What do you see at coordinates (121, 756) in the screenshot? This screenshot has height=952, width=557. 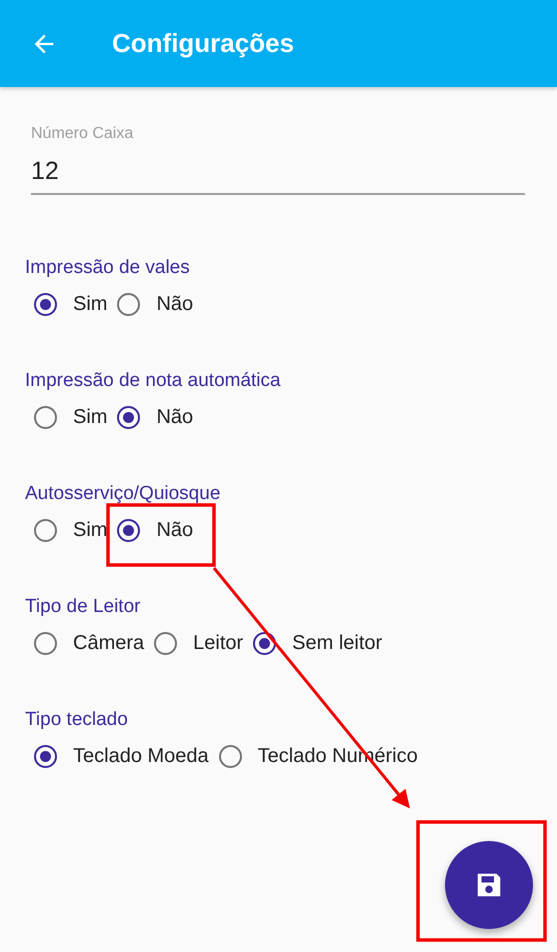 I see `radio-option: Teclado Moeda` at bounding box center [121, 756].